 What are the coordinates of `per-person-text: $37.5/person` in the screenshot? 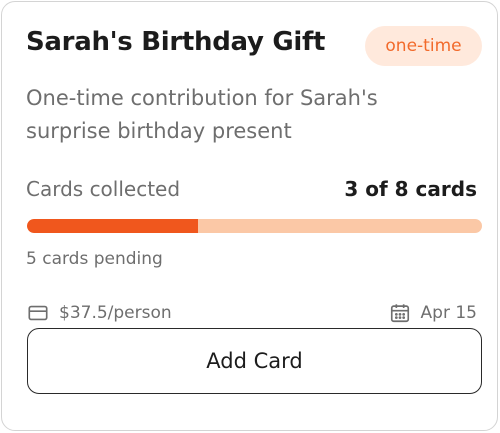 It's located at (115, 313).